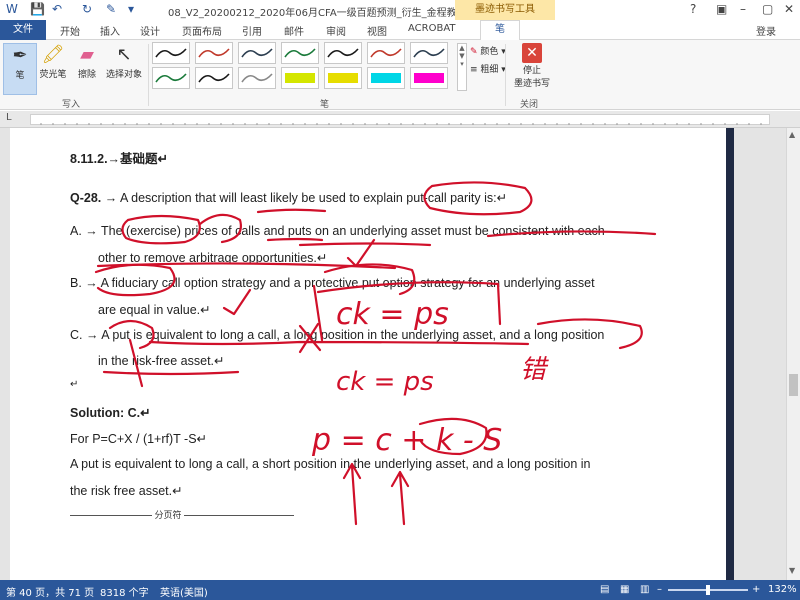  I want to click on tab-acrobat: ACROBAT, so click(432, 28).